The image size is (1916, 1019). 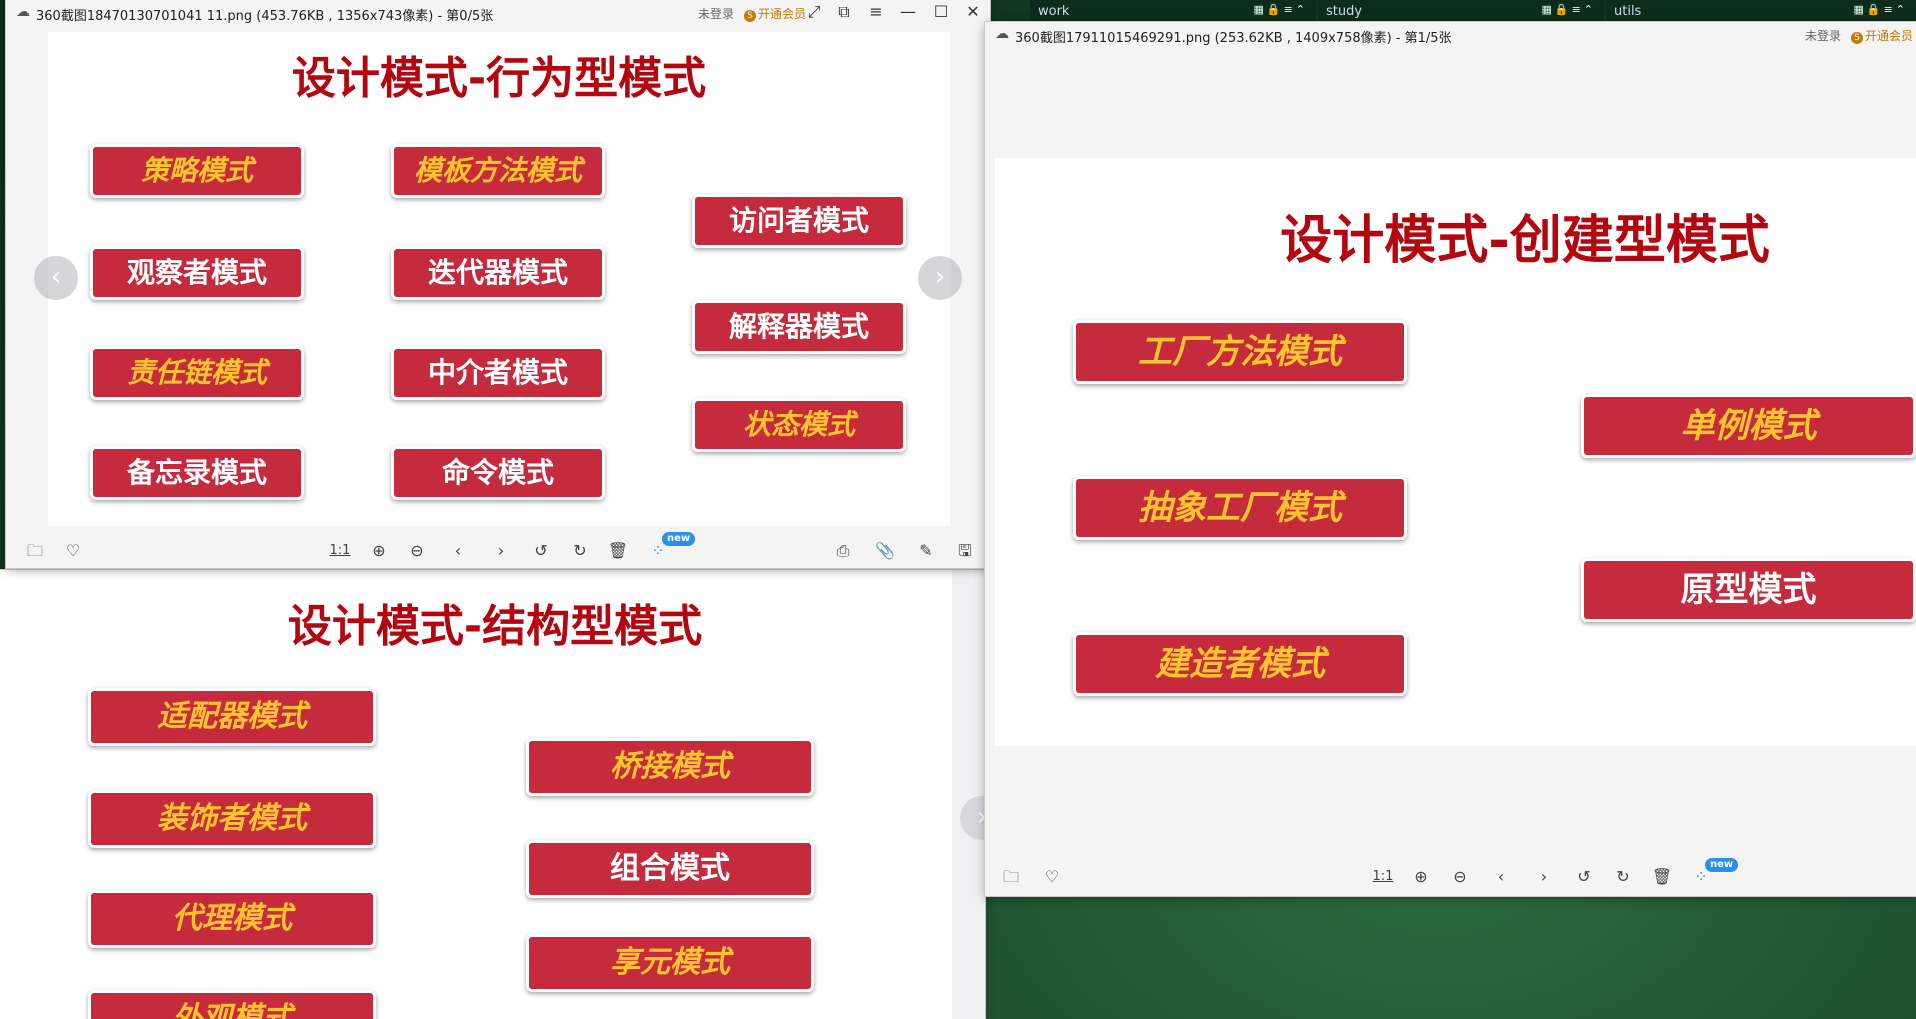 I want to click on desktop-folder-study: study ▦🔒≡⌃, so click(x=1461, y=11).